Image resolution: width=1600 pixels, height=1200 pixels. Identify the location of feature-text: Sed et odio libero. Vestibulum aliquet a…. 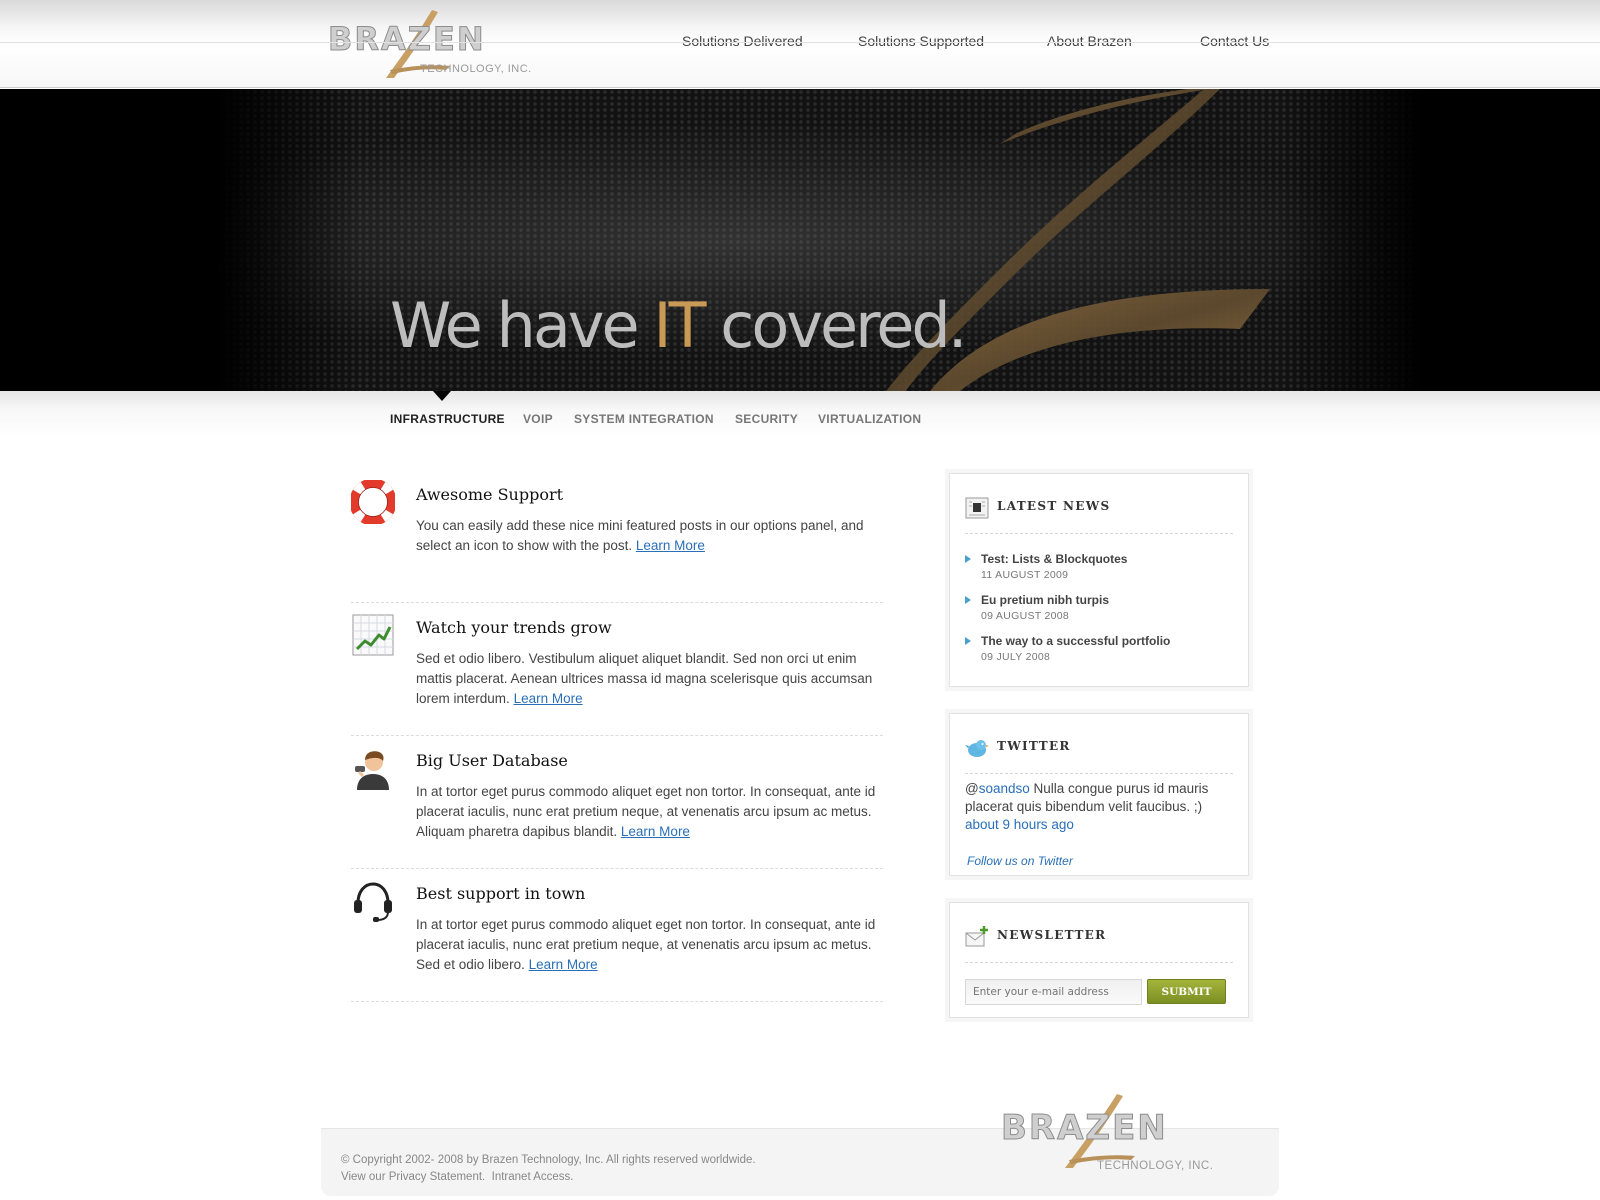
(644, 678).